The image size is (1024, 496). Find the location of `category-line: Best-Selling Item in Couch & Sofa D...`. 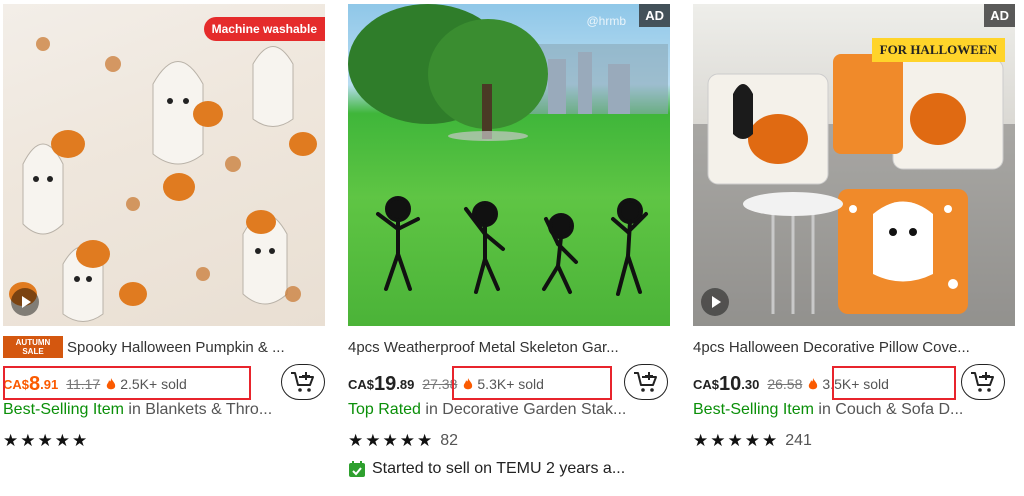

category-line: Best-Selling Item in Couch & Sofa D... is located at coordinates (854, 412).